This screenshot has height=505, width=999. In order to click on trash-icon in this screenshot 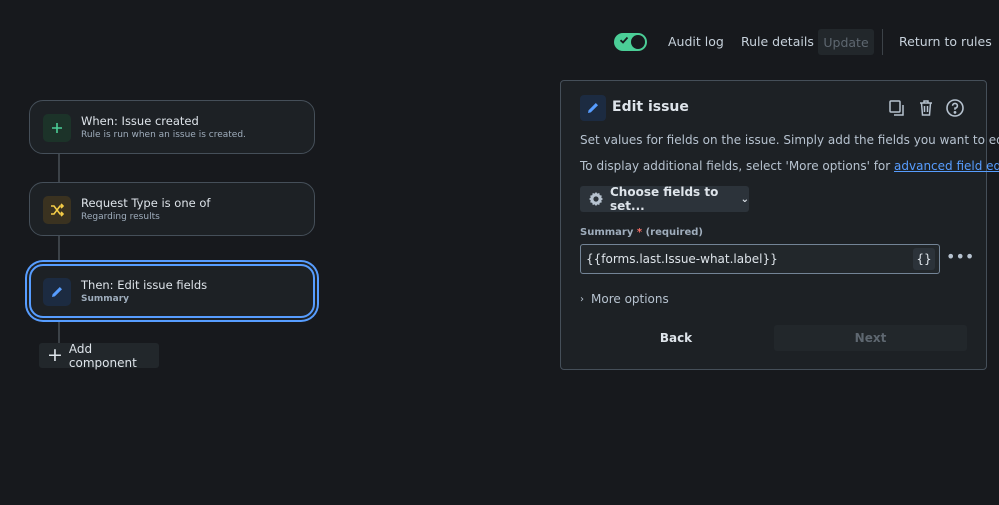, I will do `click(926, 108)`.